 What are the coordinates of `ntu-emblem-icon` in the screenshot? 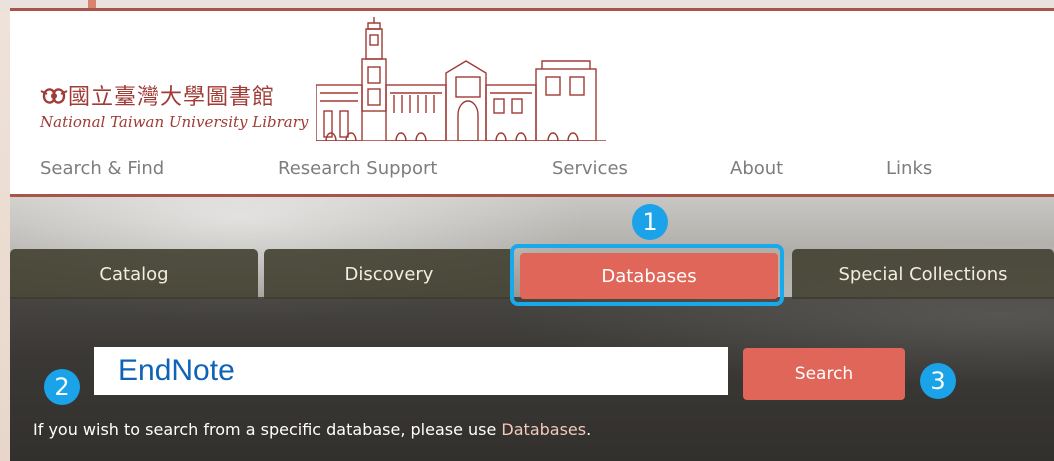 It's located at (54, 96).